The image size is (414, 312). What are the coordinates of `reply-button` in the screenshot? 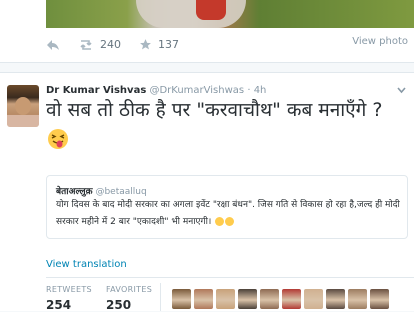 It's located at (53, 45).